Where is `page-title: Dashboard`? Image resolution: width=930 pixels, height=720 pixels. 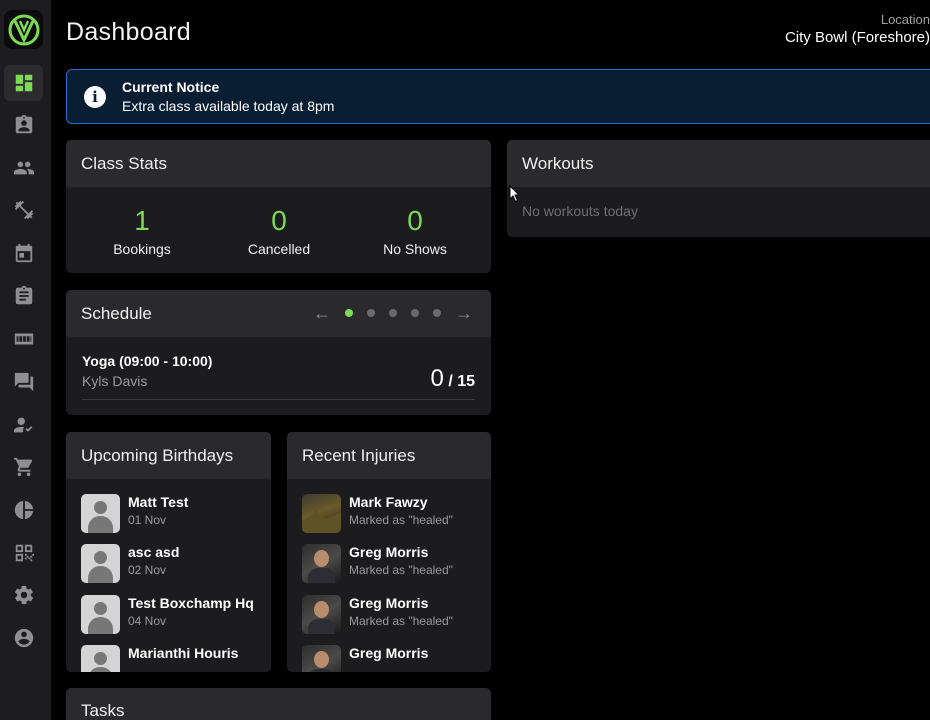
page-title: Dashboard is located at coordinates (129, 32).